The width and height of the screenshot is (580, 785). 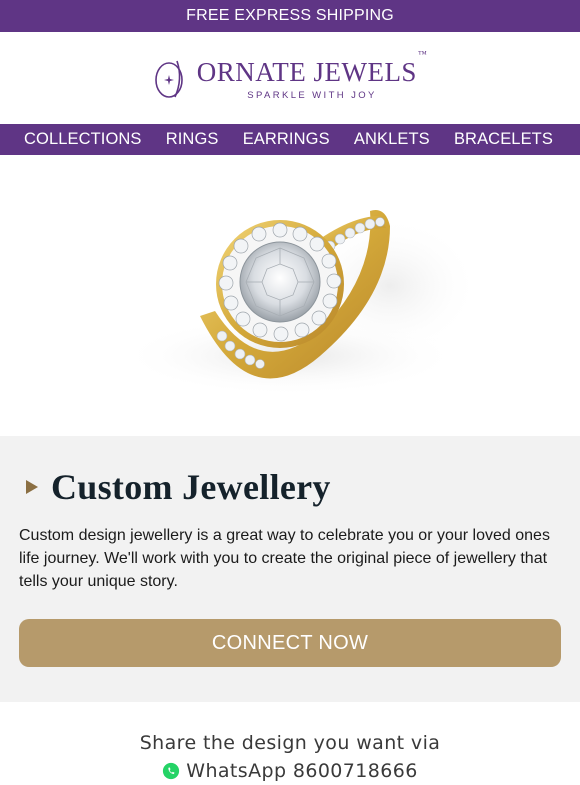 What do you see at coordinates (302, 771) in the screenshot?
I see `whatsapp-number: WhatsApp 8600718666` at bounding box center [302, 771].